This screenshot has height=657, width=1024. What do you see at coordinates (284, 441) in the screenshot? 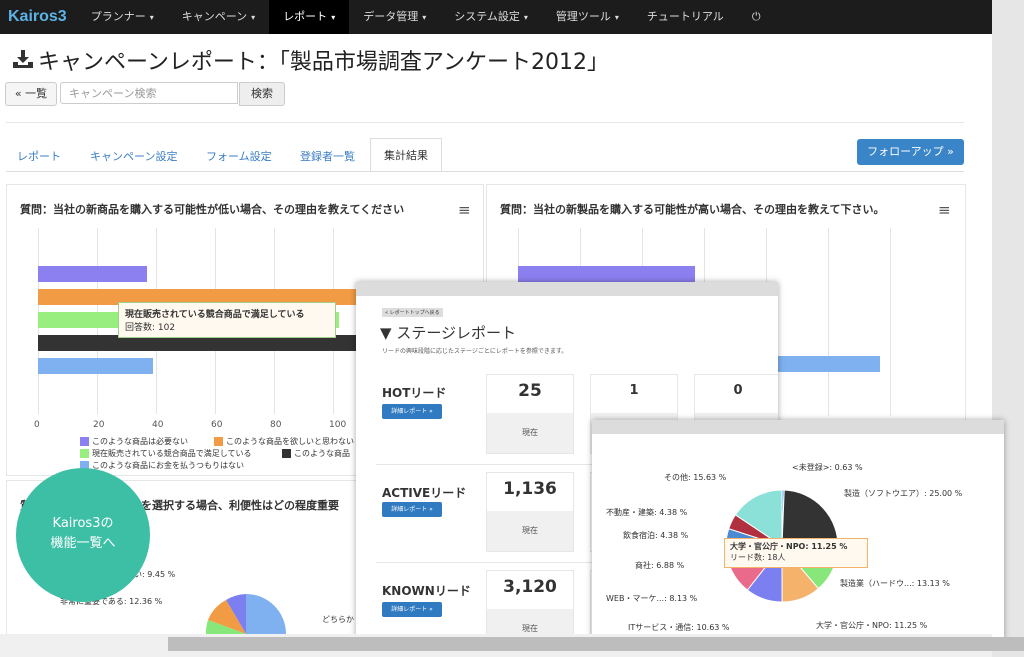
I see `legend-item: このような商品を欲しいと思わない` at bounding box center [284, 441].